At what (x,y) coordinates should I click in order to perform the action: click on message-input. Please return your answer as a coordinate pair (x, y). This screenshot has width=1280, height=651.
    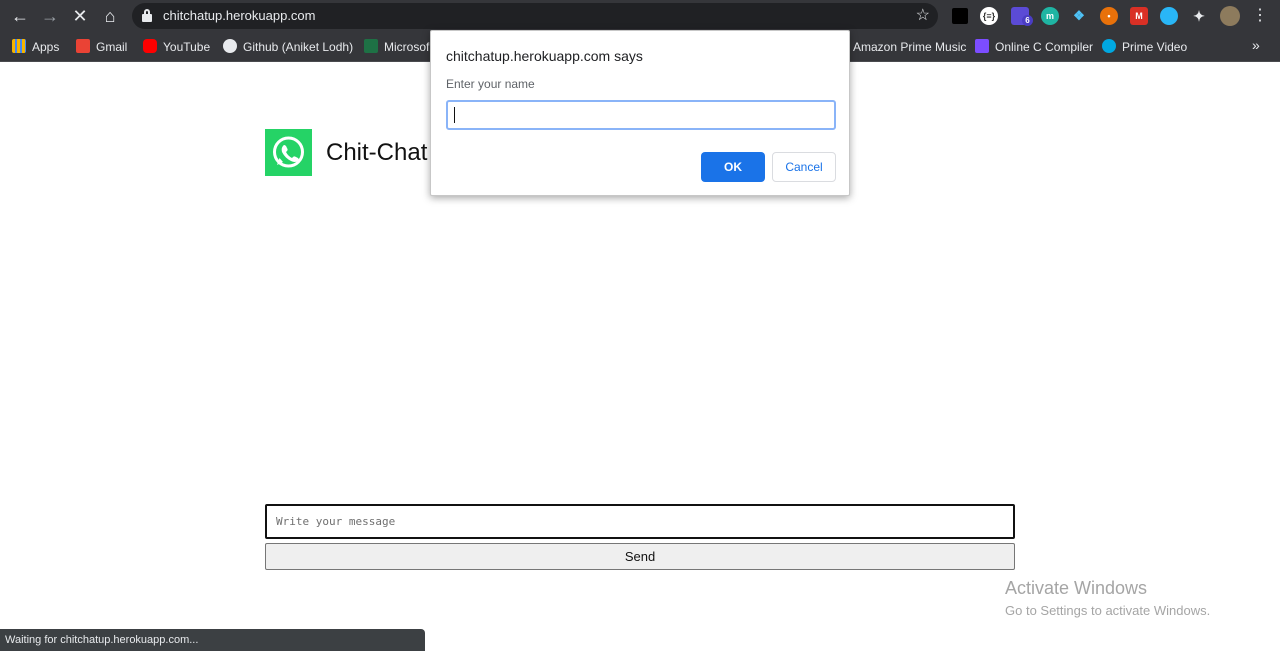
    Looking at the image, I should click on (640, 521).